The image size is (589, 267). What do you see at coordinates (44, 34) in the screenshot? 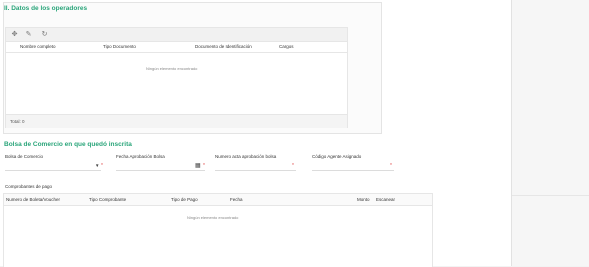
I see `refresh-icon: ↻` at bounding box center [44, 34].